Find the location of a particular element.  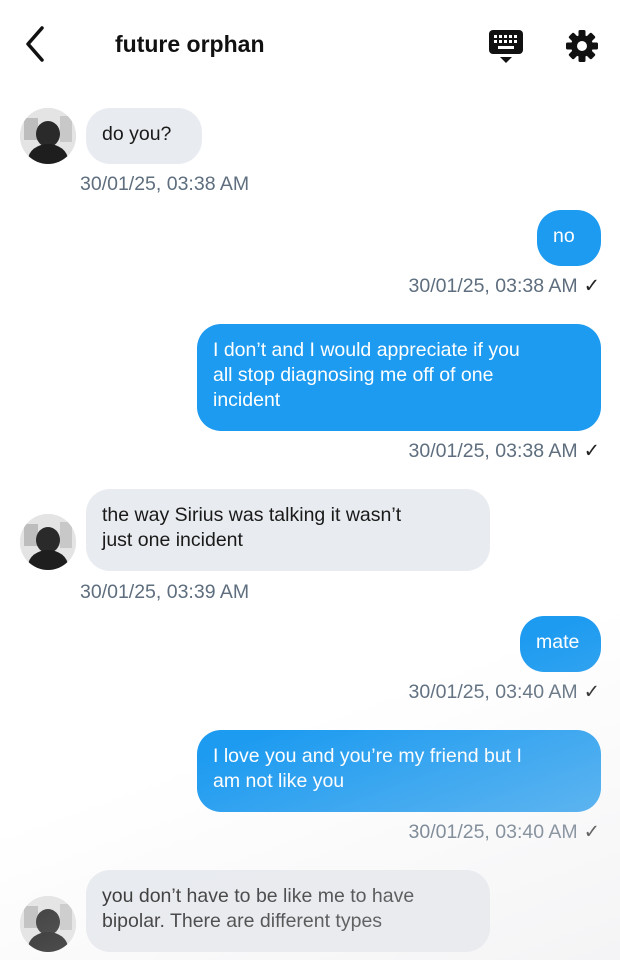

timestamp-text: 30/01/25, 03:39 AM is located at coordinates (165, 592).